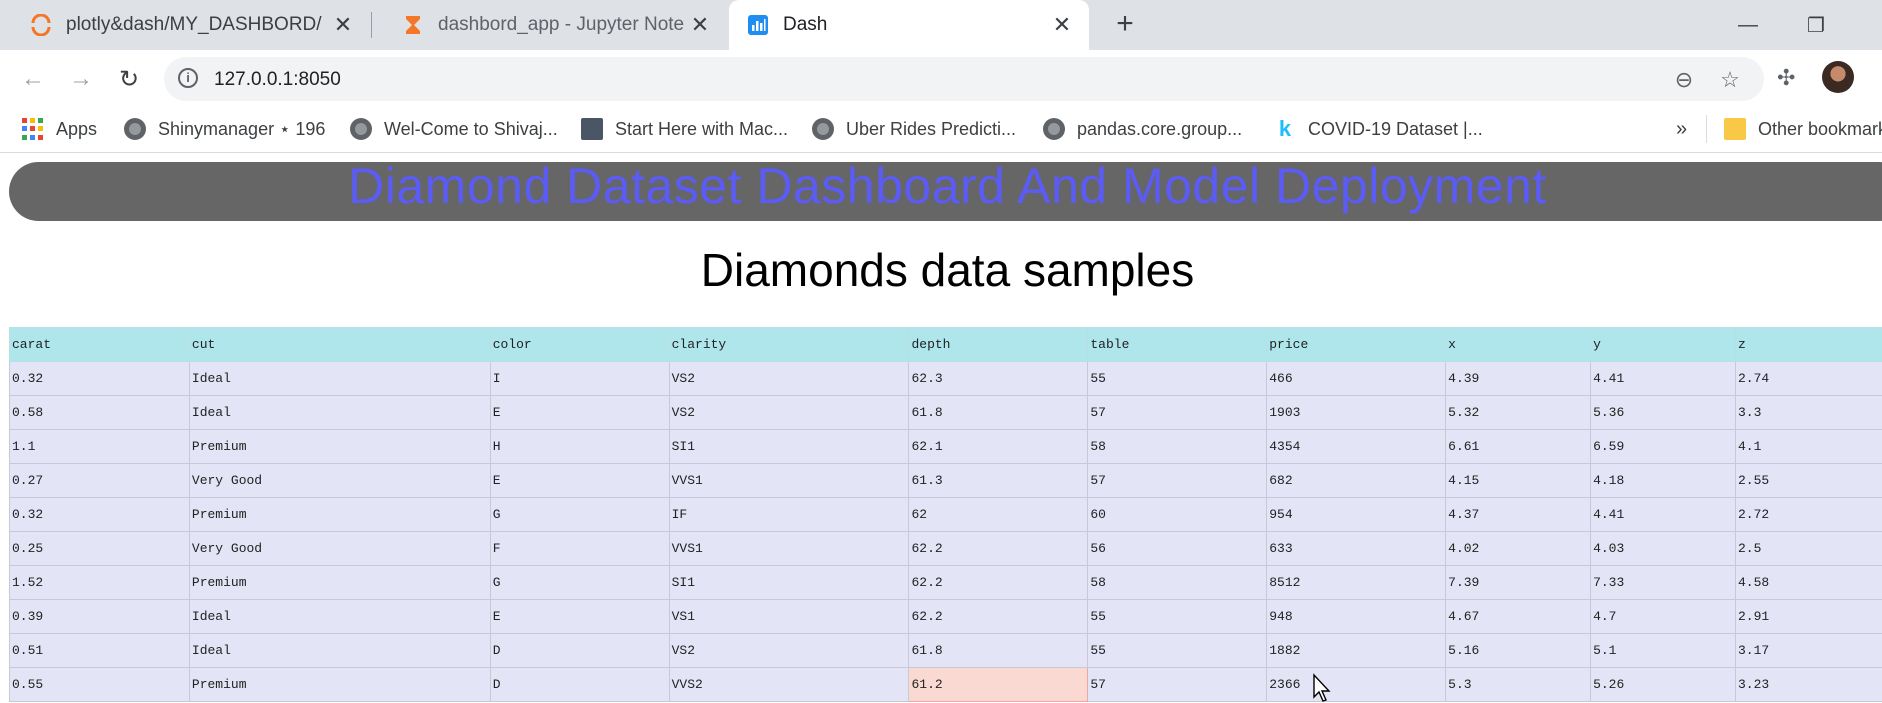 This screenshot has width=1882, height=703. What do you see at coordinates (1518, 447) in the screenshot?
I see `table-cell-x: 6.61` at bounding box center [1518, 447].